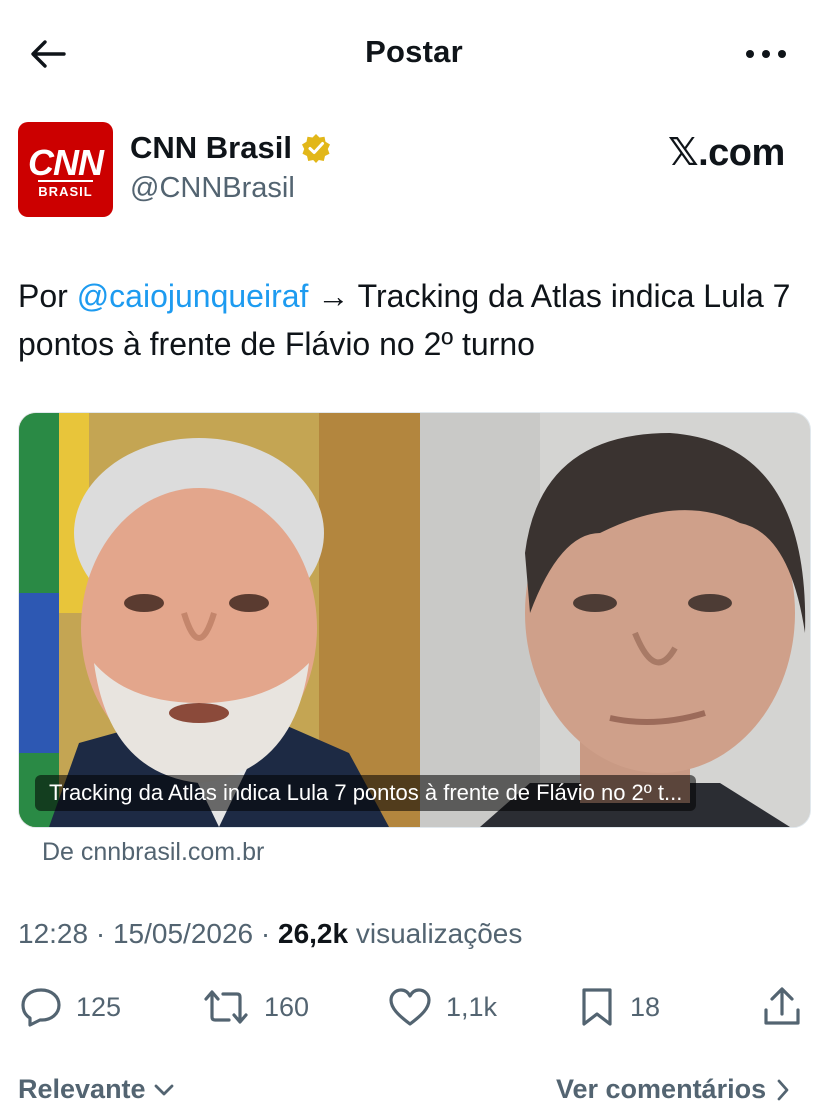 This screenshot has height=1120, width=828. What do you see at coordinates (212, 188) in the screenshot?
I see `author-handle: @CNNBrasil` at bounding box center [212, 188].